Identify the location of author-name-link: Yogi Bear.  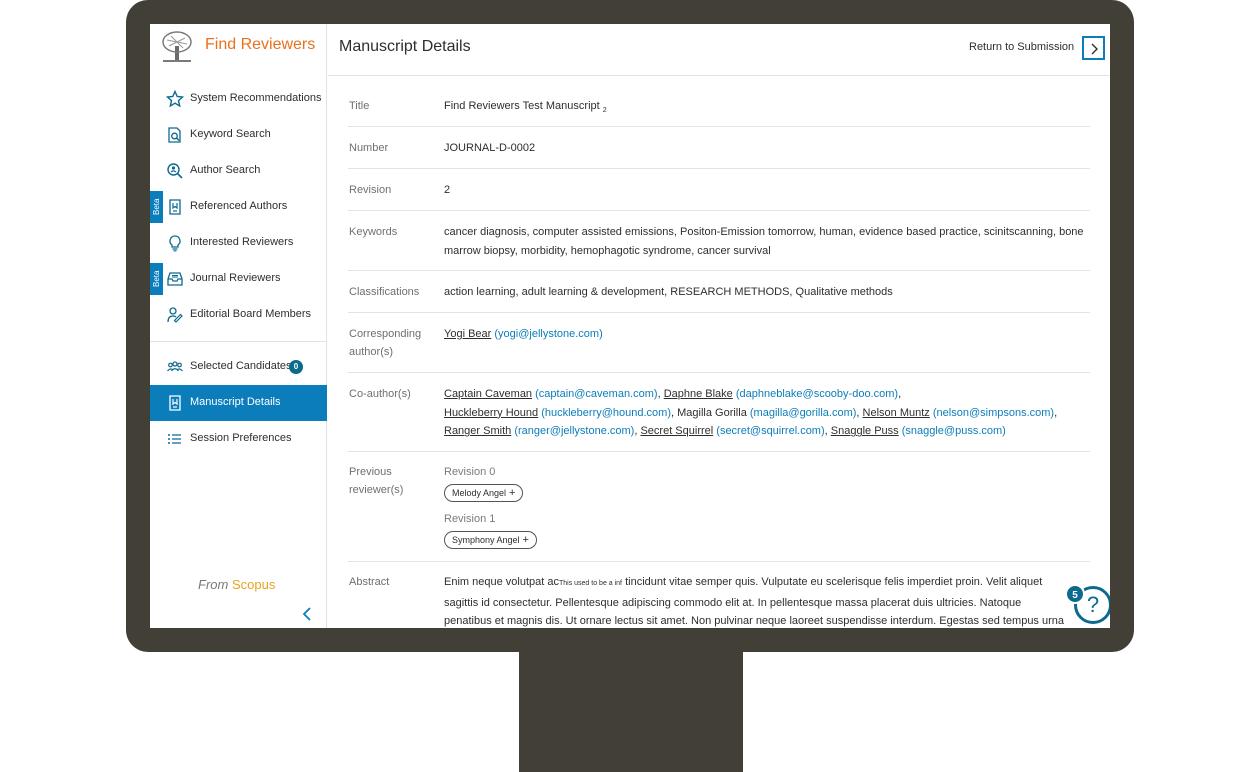
(467, 334).